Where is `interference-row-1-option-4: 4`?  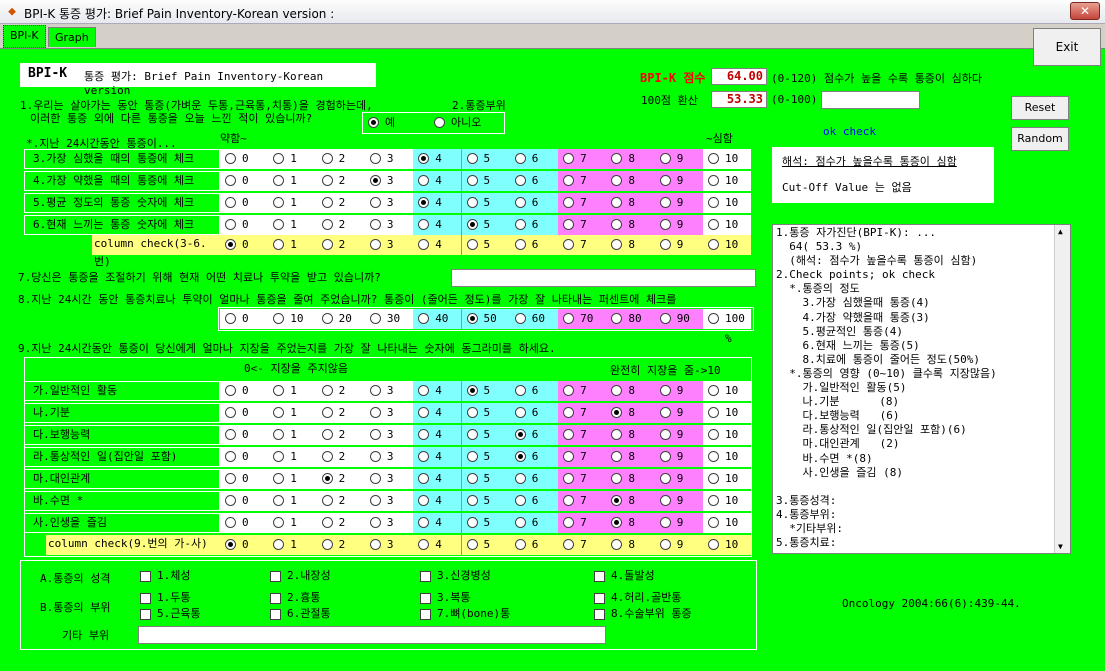
interference-row-1-option-4: 4 is located at coordinates (437, 413).